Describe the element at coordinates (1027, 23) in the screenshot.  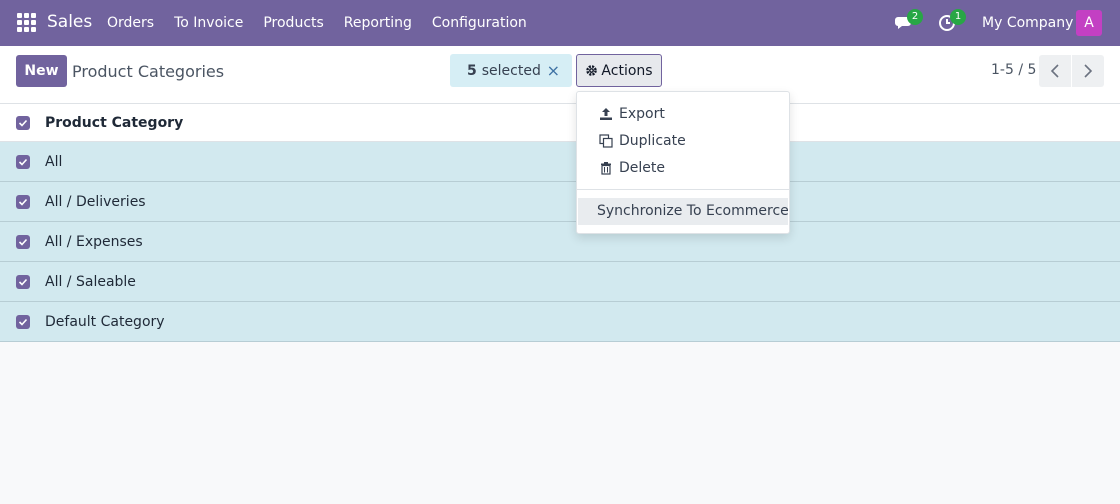
I see `company-switcher: My Company` at that location.